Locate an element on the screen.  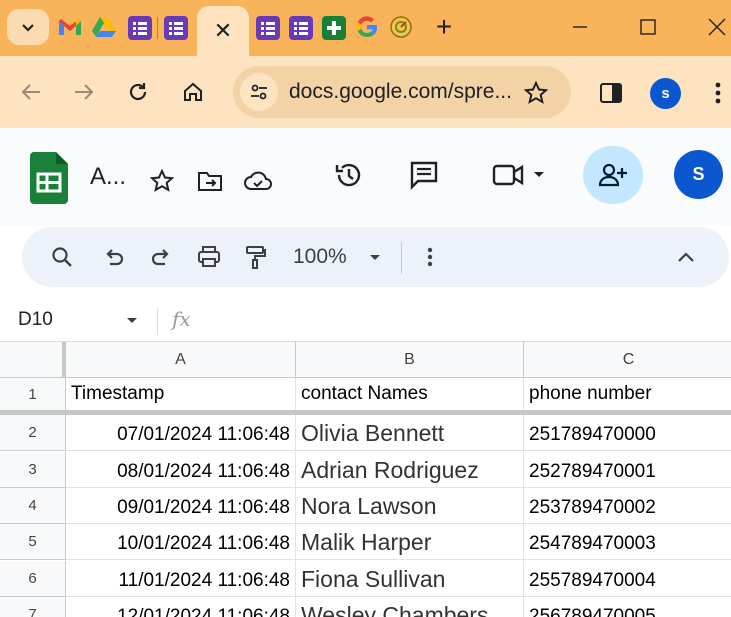
cell-contact-name: Wesley Chambers is located at coordinates (410, 607).